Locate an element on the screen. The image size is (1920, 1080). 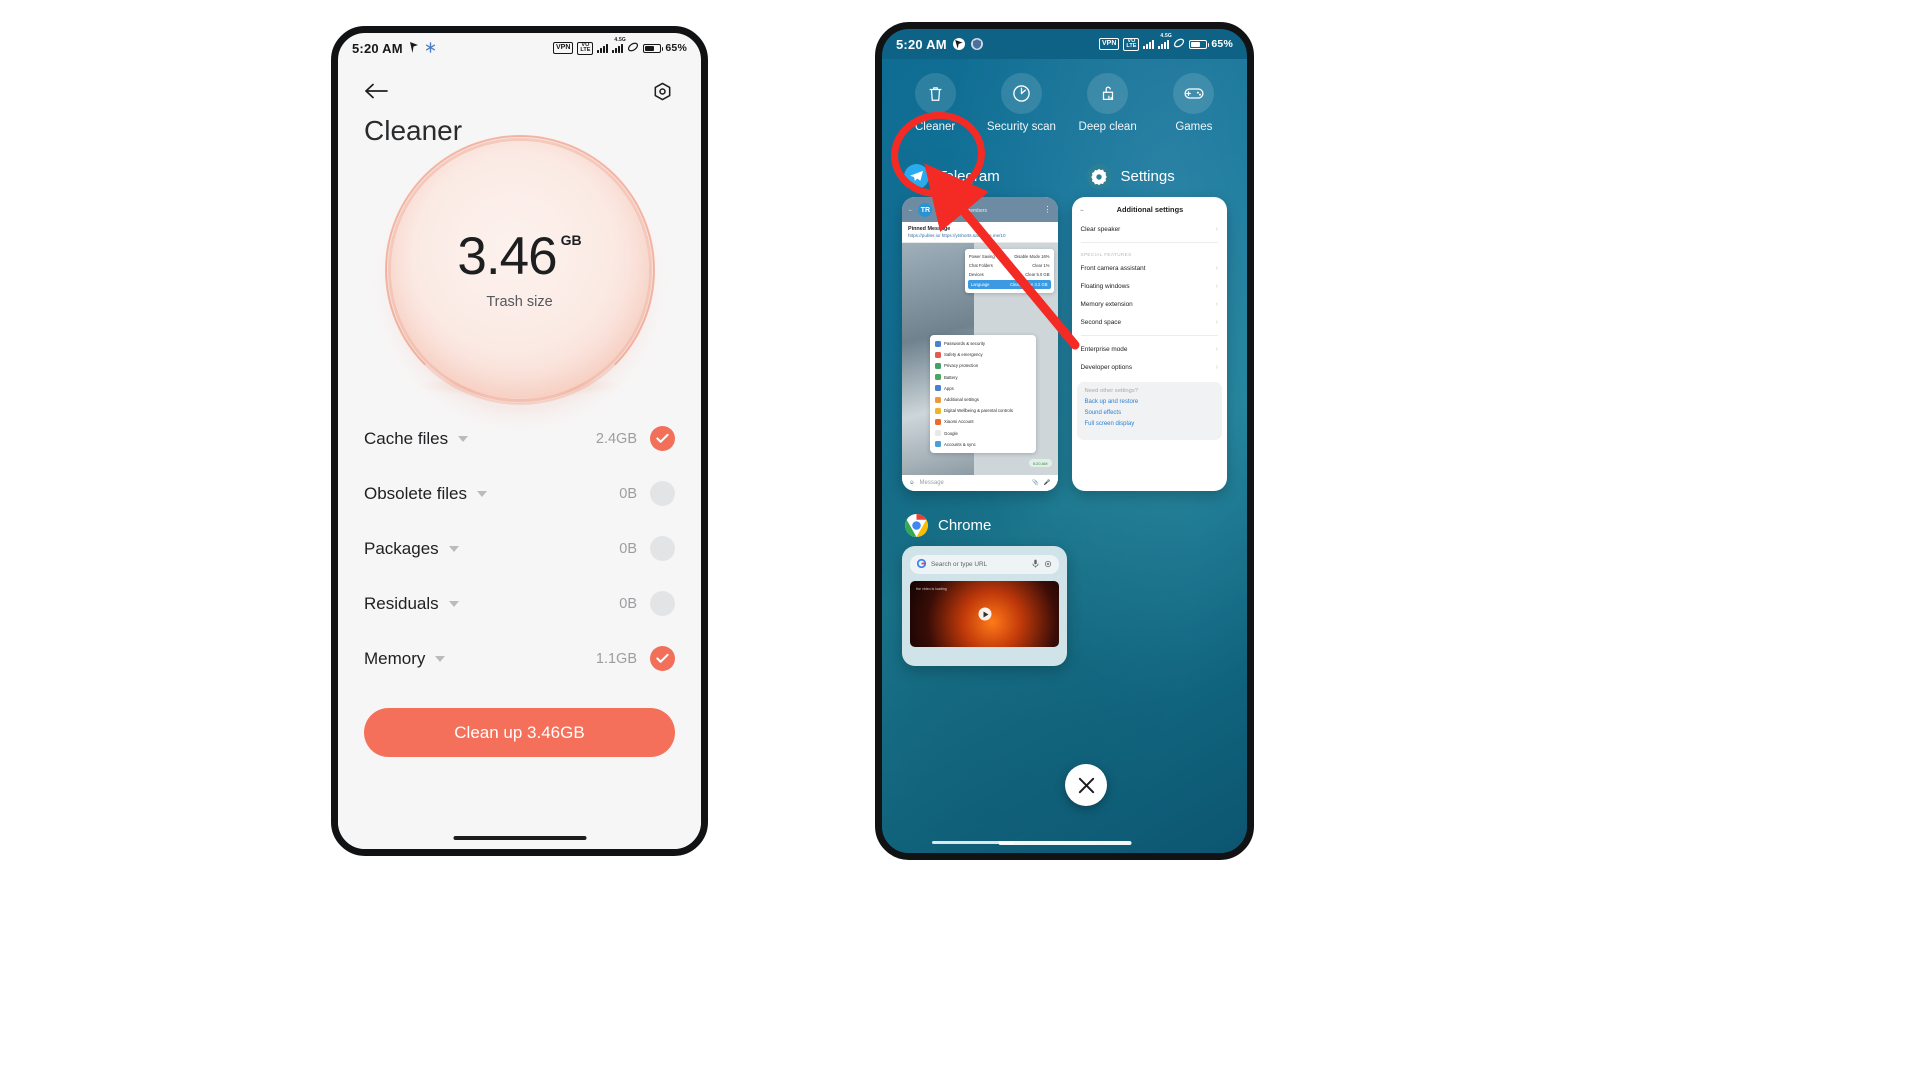
left-status-time: 5:20 AM is located at coordinates (377, 48).